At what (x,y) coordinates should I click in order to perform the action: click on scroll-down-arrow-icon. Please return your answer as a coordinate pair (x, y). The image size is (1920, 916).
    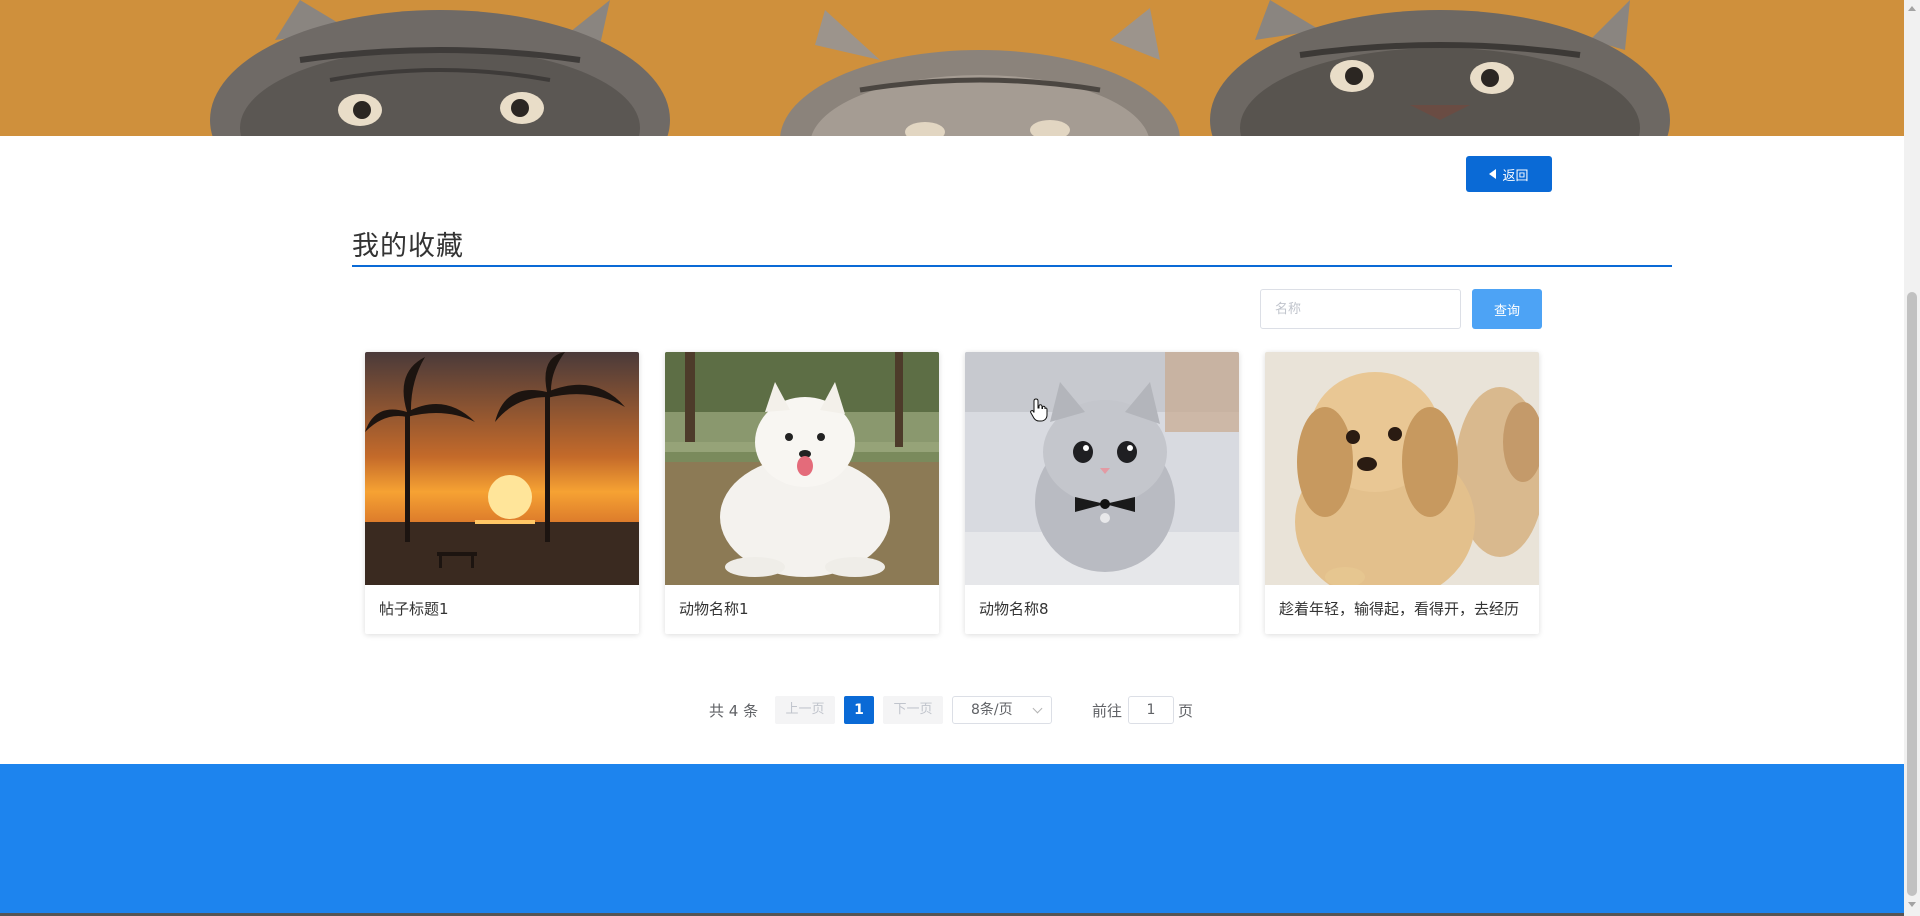
    Looking at the image, I should click on (1912, 904).